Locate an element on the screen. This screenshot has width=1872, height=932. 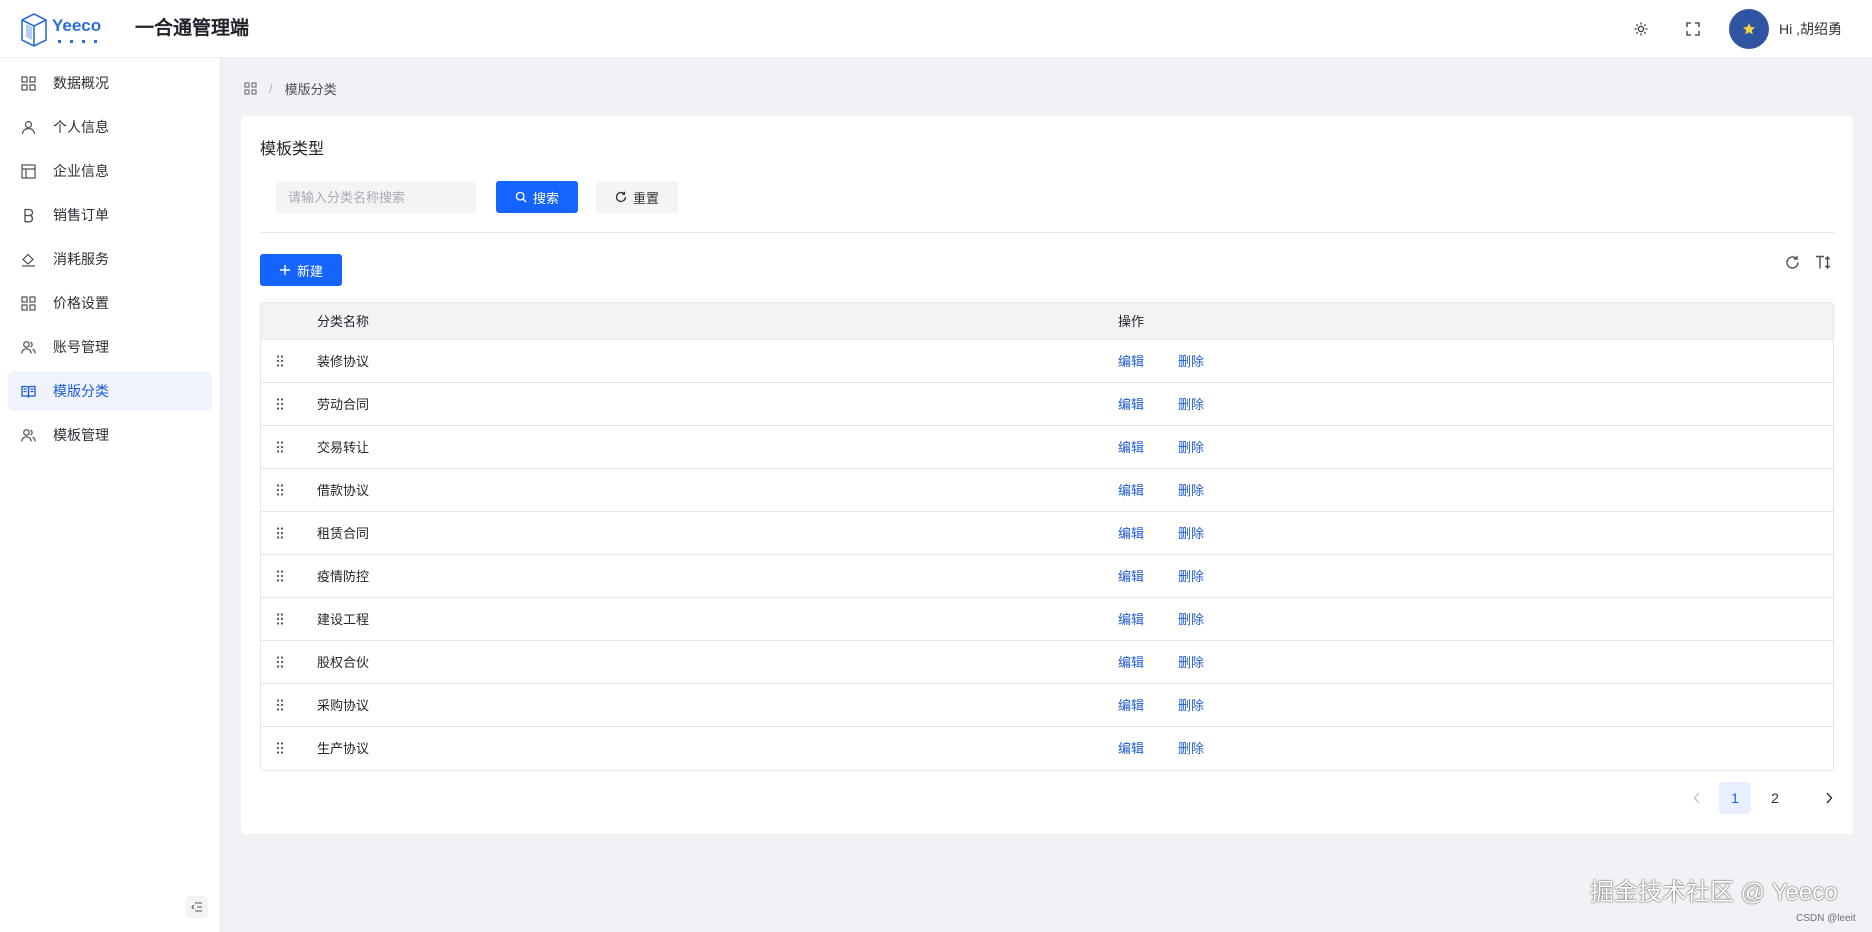
sidebar-item-label: 消耗服务 is located at coordinates (81, 259).